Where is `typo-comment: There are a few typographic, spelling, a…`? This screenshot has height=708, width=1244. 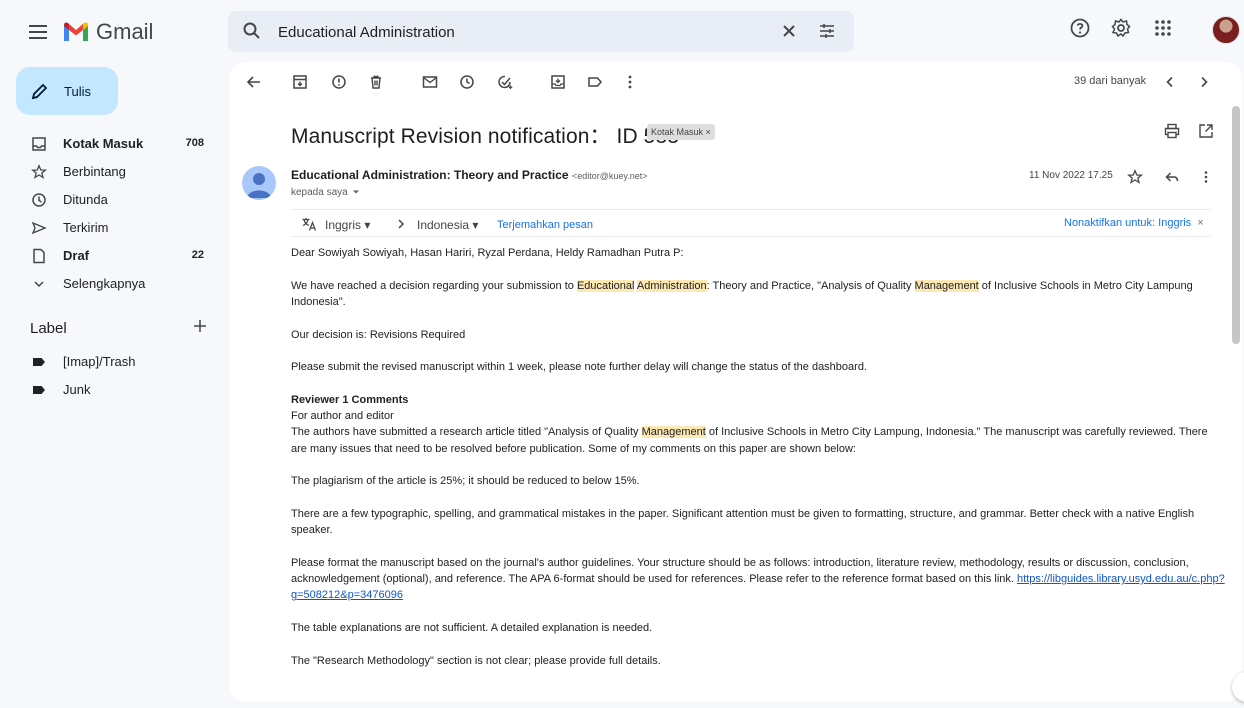
typo-comment: There are a few typographic, spelling, a… is located at coordinates (743, 522).